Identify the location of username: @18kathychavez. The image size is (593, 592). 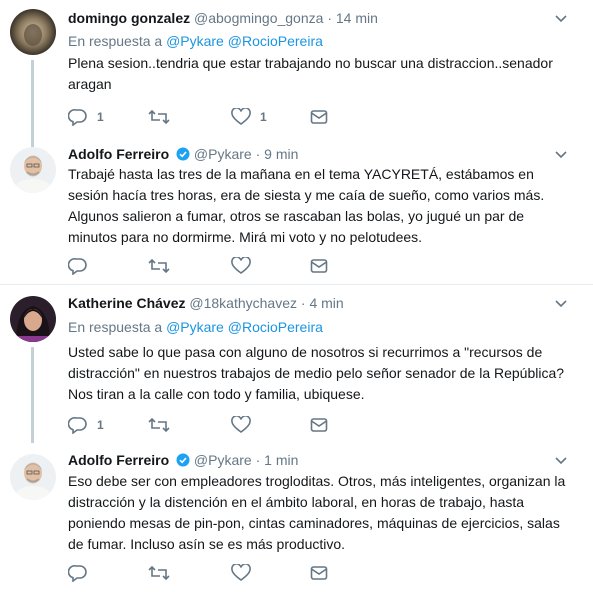
(243, 303).